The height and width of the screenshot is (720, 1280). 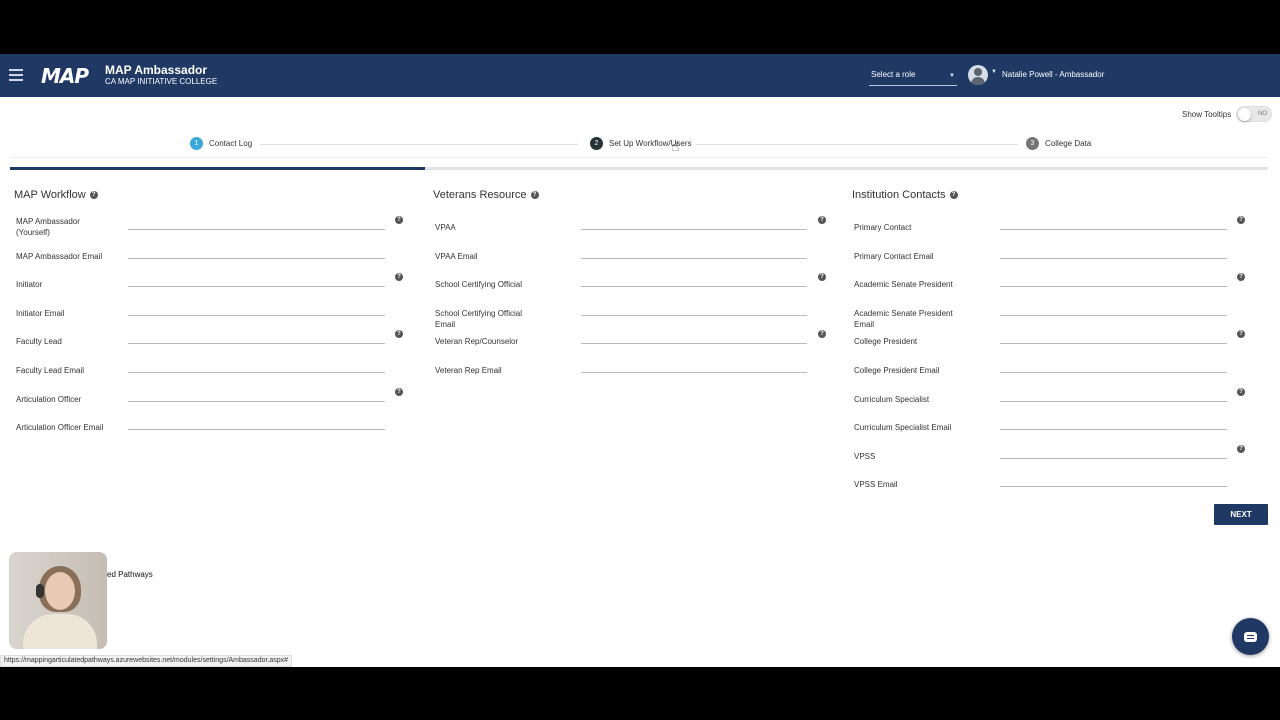 What do you see at coordinates (640, 370) in the screenshot?
I see `form-row: College President Email` at bounding box center [640, 370].